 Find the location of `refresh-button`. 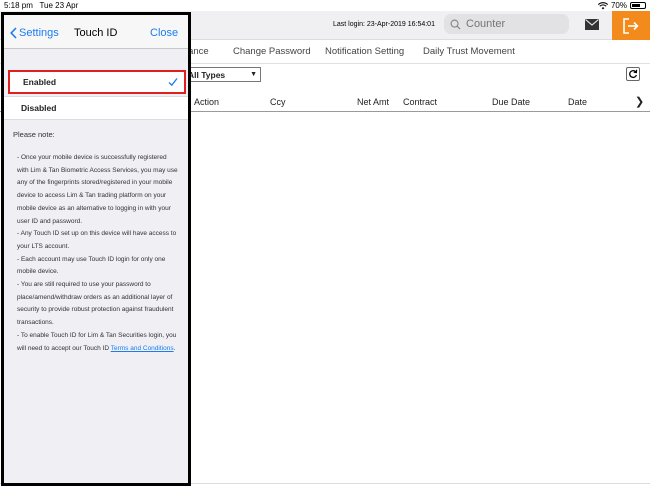

refresh-button is located at coordinates (633, 74).